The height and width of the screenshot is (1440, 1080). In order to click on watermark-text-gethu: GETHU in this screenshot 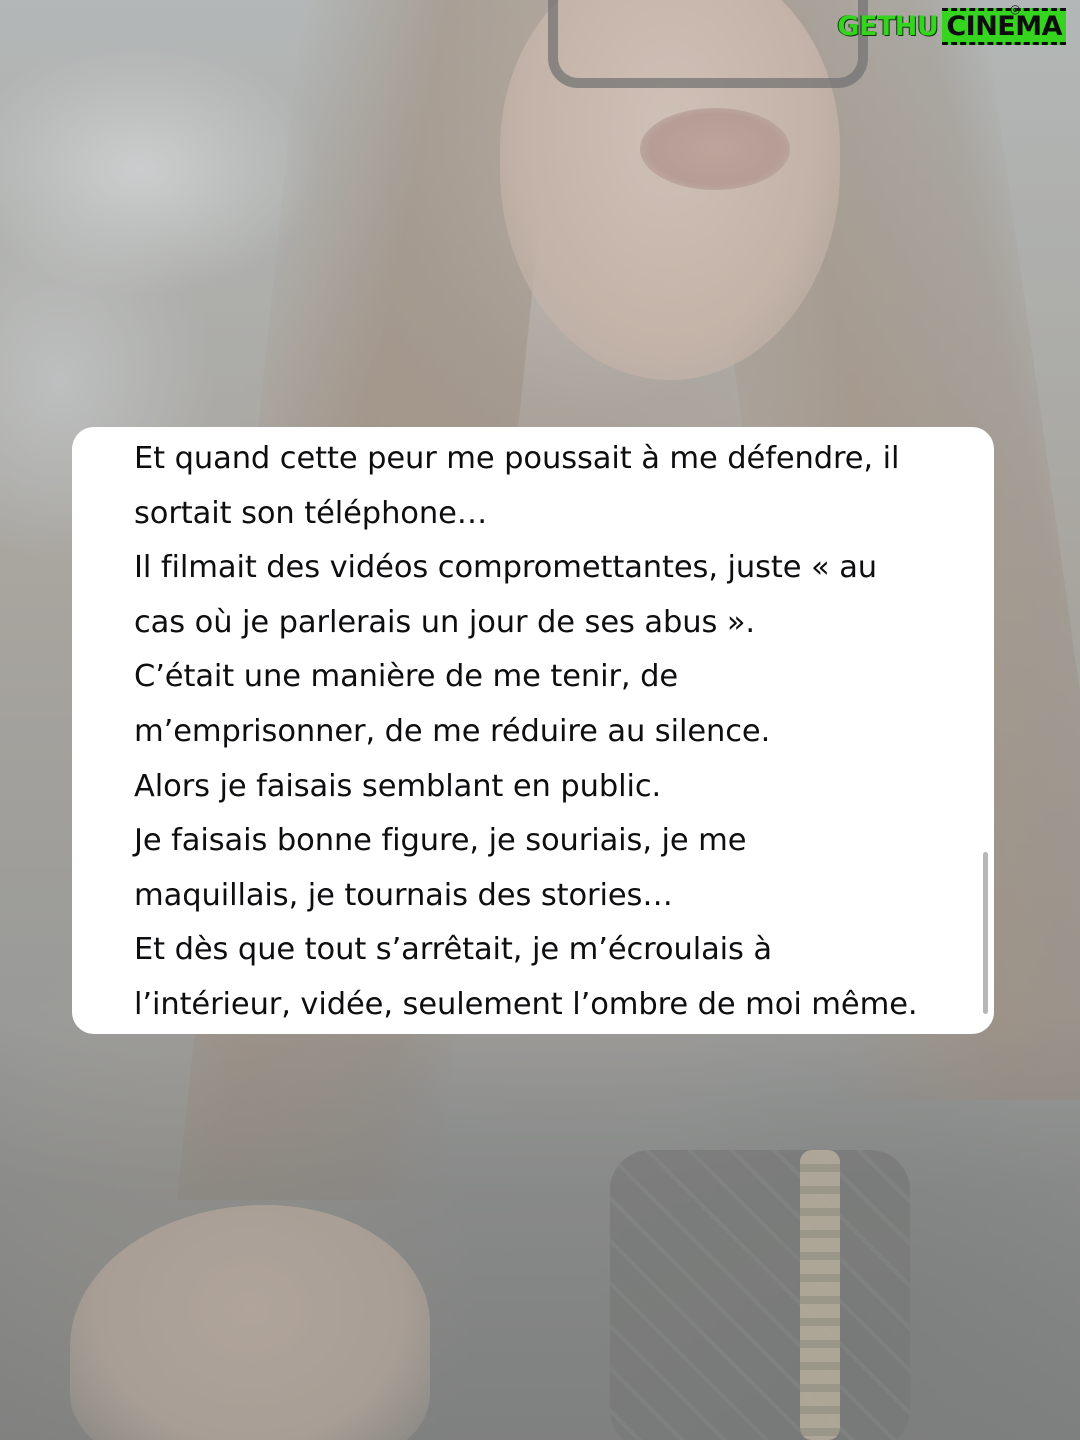, I will do `click(888, 26)`.